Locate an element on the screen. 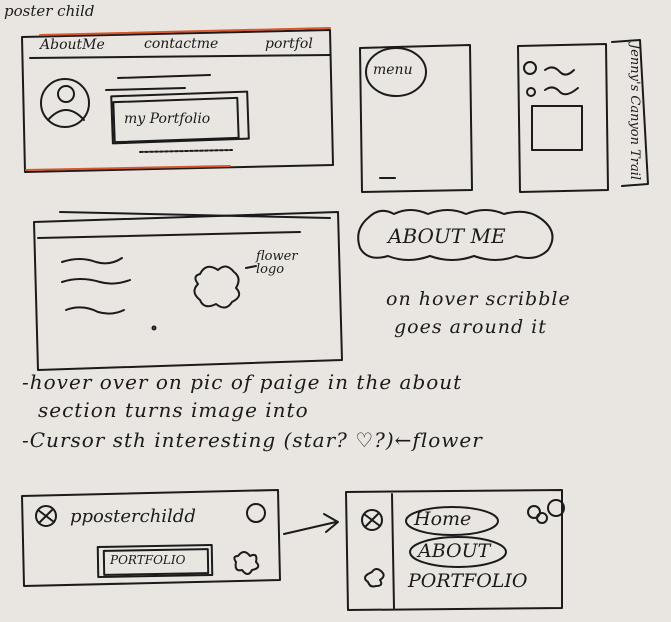 The height and width of the screenshot is (622, 671). note-line-2: section turns image into is located at coordinates (173, 410).